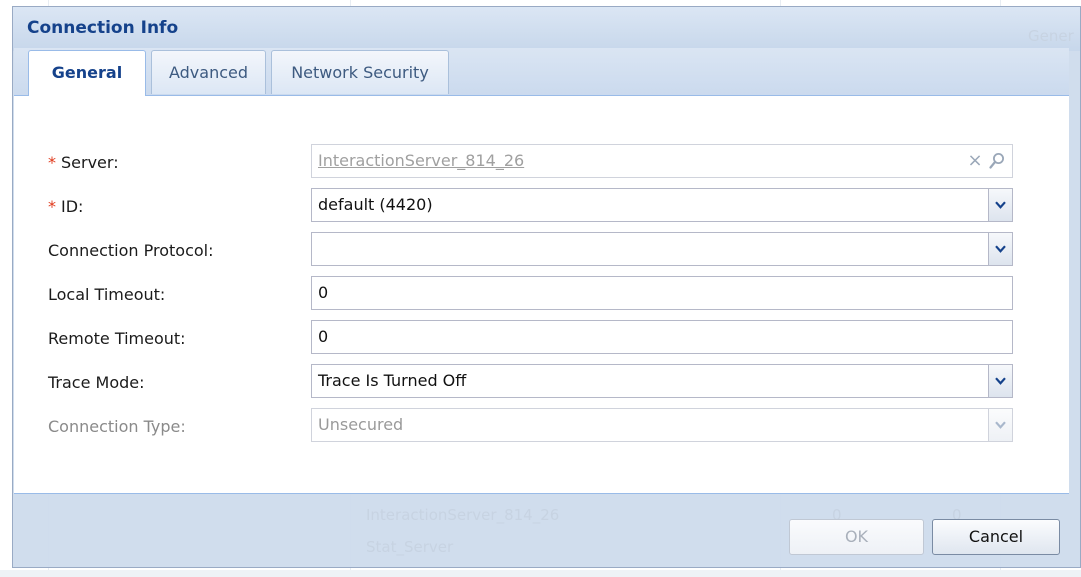 The height and width of the screenshot is (577, 1081). What do you see at coordinates (540, 573) in the screenshot?
I see `background-strip` at bounding box center [540, 573].